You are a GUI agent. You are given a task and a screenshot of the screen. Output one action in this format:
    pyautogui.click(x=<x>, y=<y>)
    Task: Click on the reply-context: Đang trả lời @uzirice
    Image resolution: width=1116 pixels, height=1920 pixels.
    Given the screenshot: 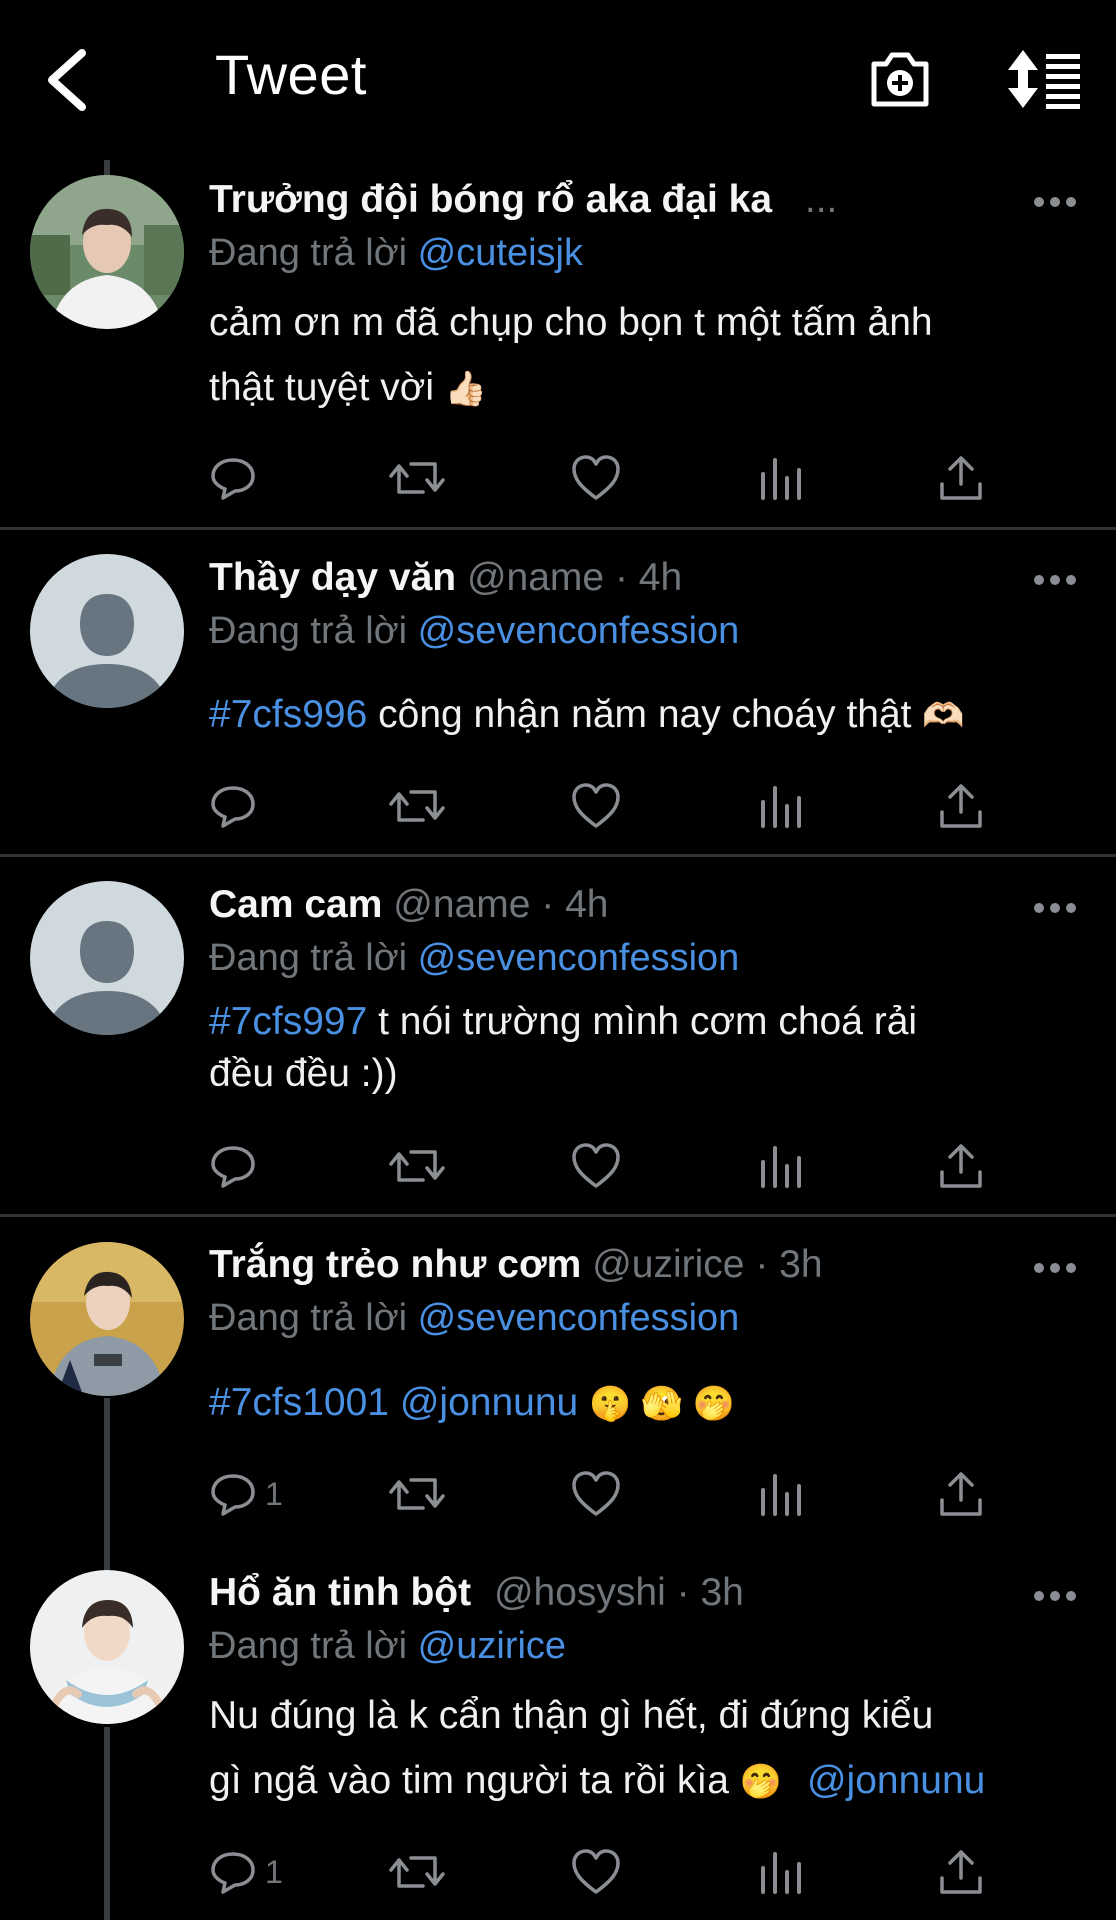 What is the action you would take?
    pyautogui.click(x=388, y=1646)
    